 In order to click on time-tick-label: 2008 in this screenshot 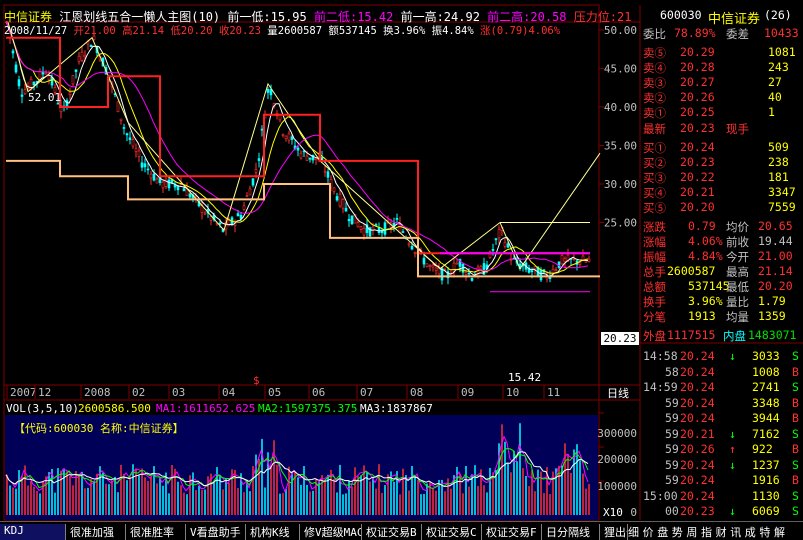, I will do `click(97, 392)`.